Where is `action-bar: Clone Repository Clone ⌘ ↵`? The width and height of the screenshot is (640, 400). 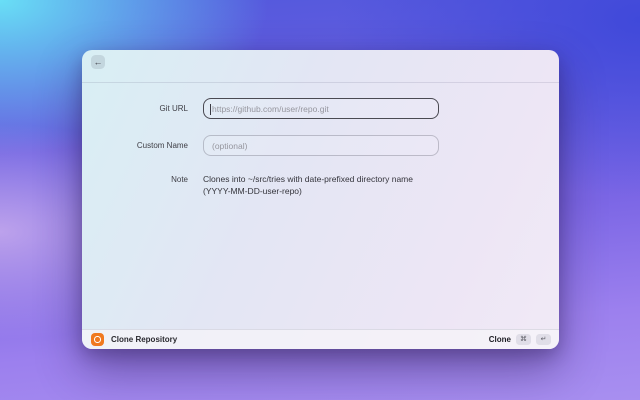
action-bar: Clone Repository Clone ⌘ ↵ is located at coordinates (320, 339).